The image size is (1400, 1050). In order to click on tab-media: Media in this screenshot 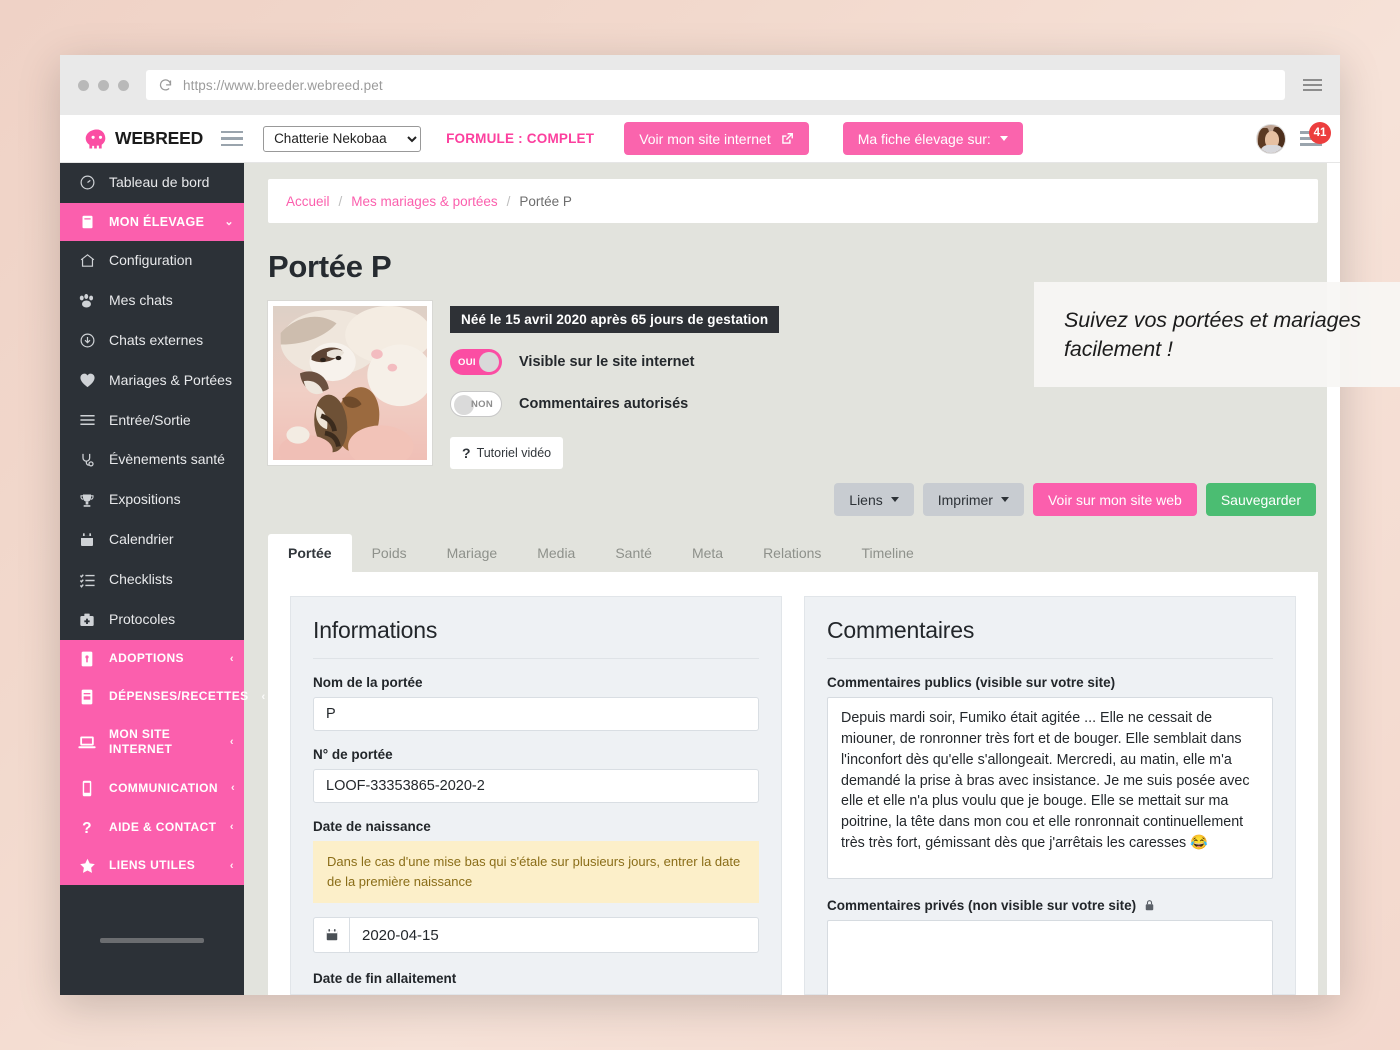, I will do `click(556, 553)`.